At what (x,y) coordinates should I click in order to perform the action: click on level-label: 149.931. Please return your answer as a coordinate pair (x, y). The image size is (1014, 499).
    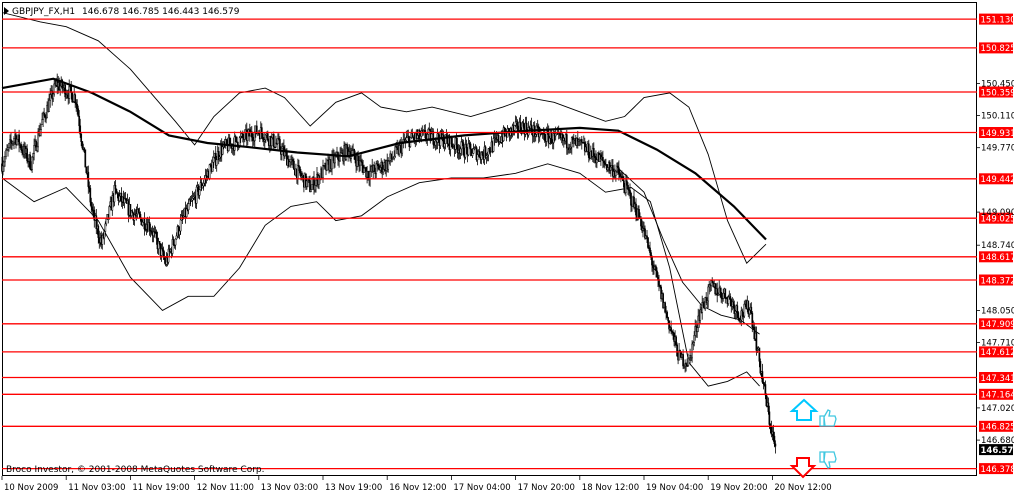
    Looking at the image, I should click on (997, 134).